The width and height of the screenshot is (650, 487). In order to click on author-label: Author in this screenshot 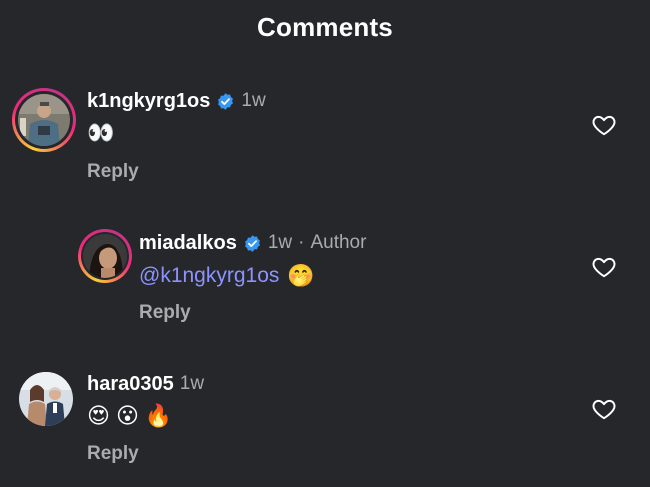, I will do `click(338, 242)`.